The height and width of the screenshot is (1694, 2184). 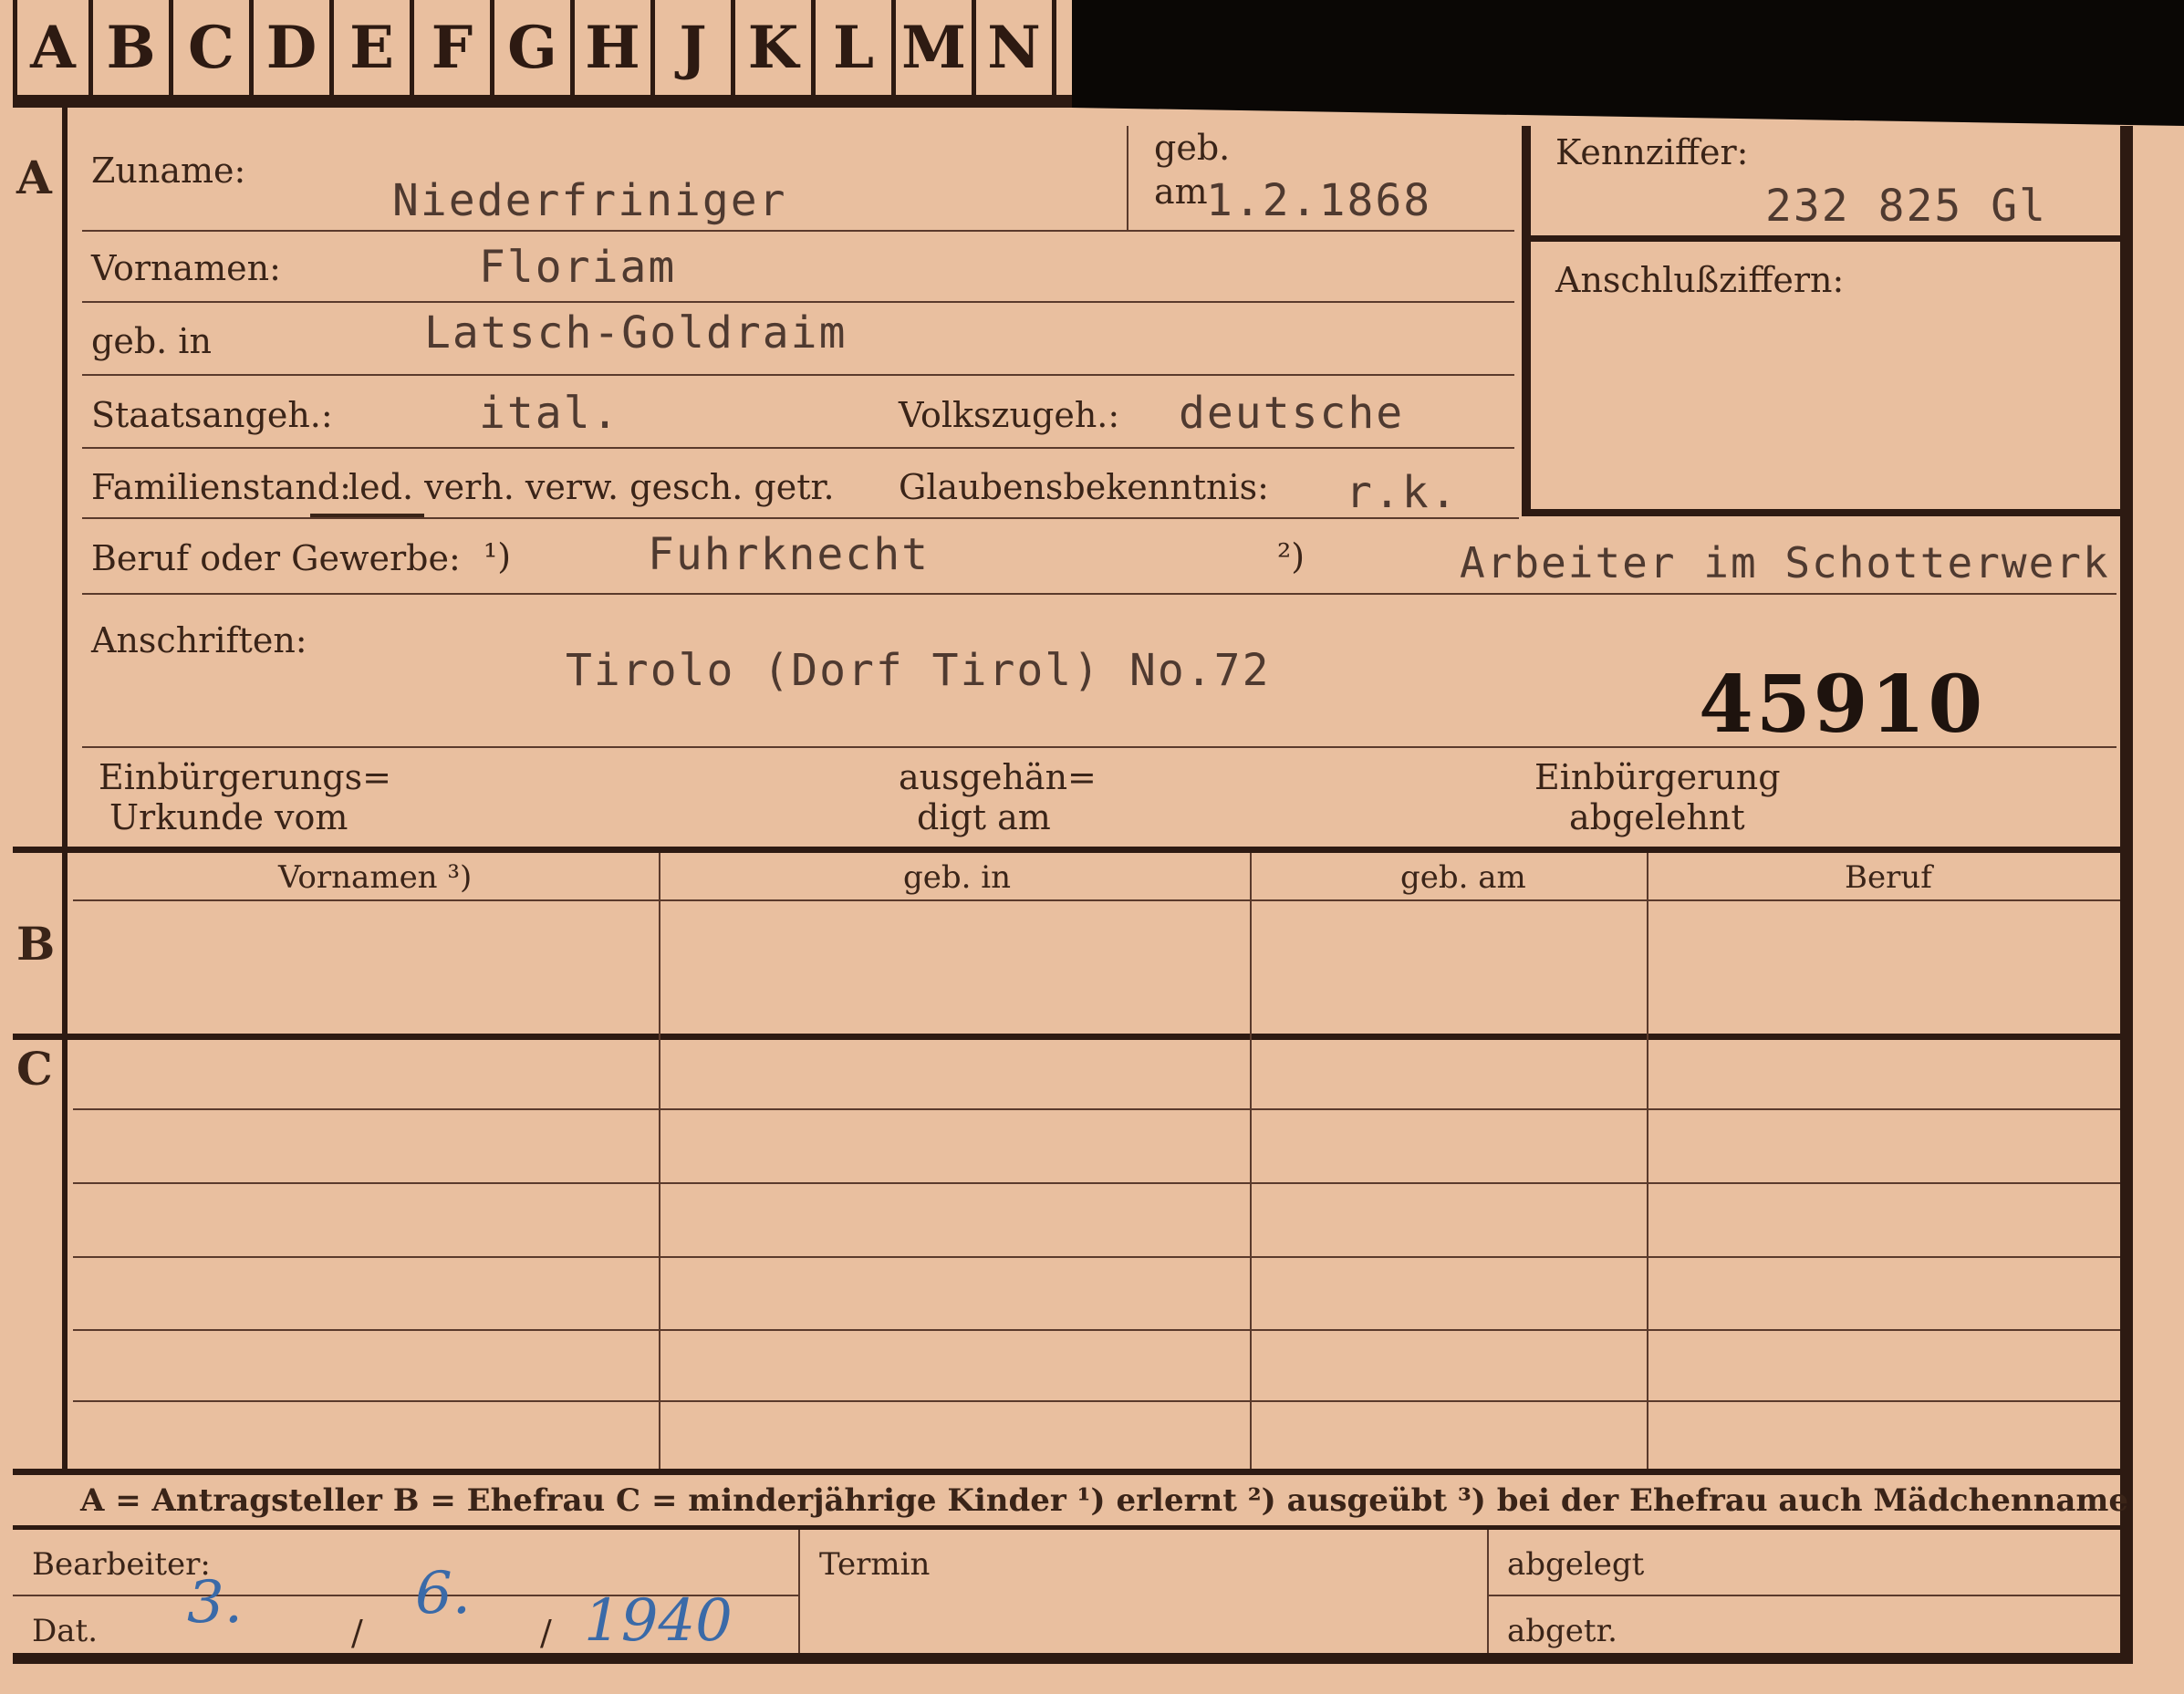 I want to click on date-day-handwritten: 3., so click(x=215, y=1603).